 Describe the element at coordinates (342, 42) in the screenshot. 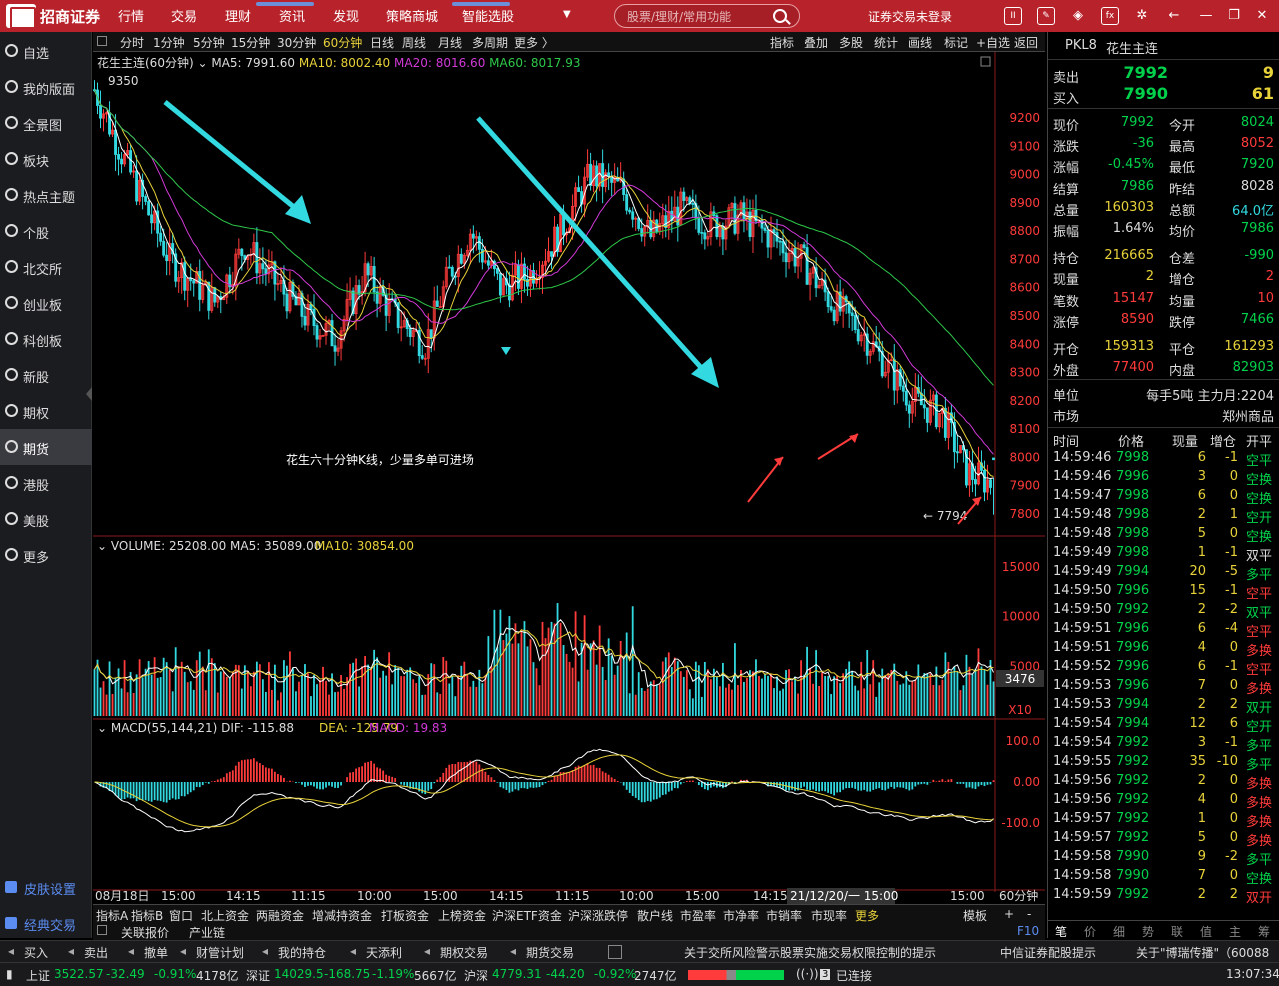

I see `period-tab: 60分钟` at that location.